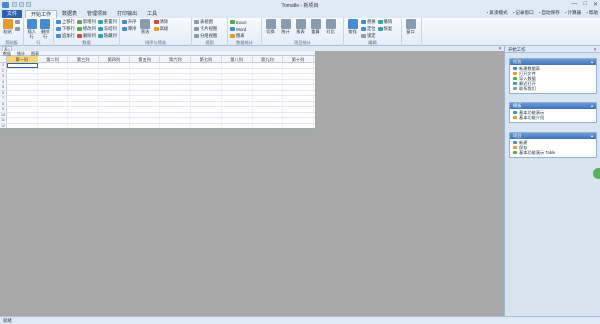  Describe the element at coordinates (384, 22) in the screenshot. I see `undo-button: 撤销` at that location.